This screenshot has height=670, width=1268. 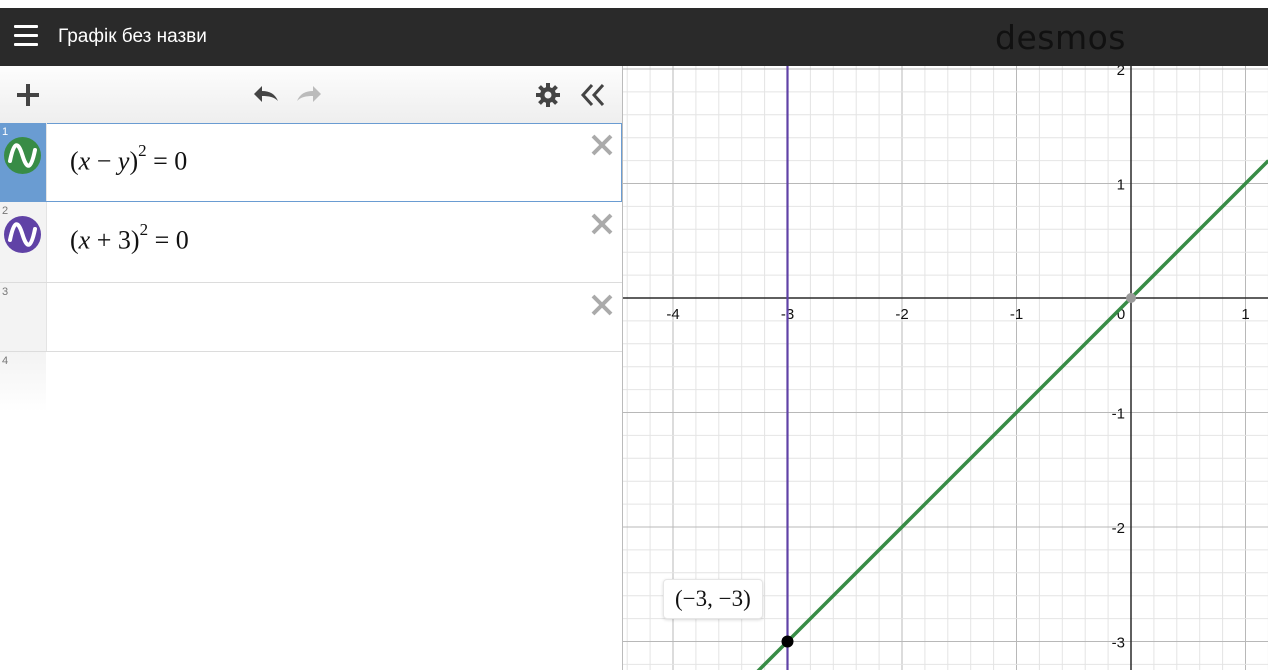 I want to click on desmos-logo: desmos, so click(x=1060, y=37).